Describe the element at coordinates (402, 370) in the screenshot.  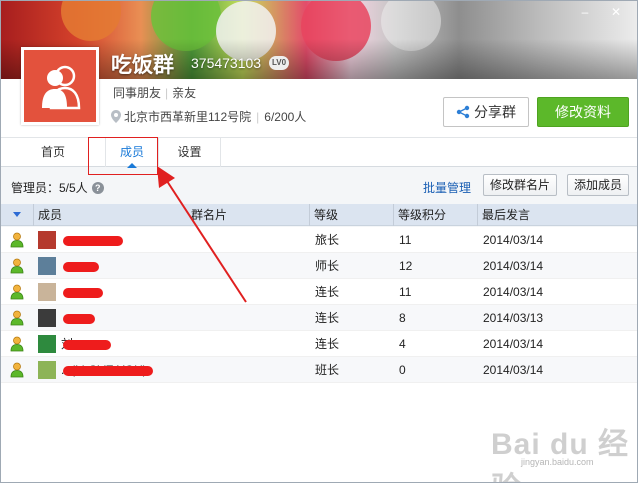
I see `member-points: 0` at that location.